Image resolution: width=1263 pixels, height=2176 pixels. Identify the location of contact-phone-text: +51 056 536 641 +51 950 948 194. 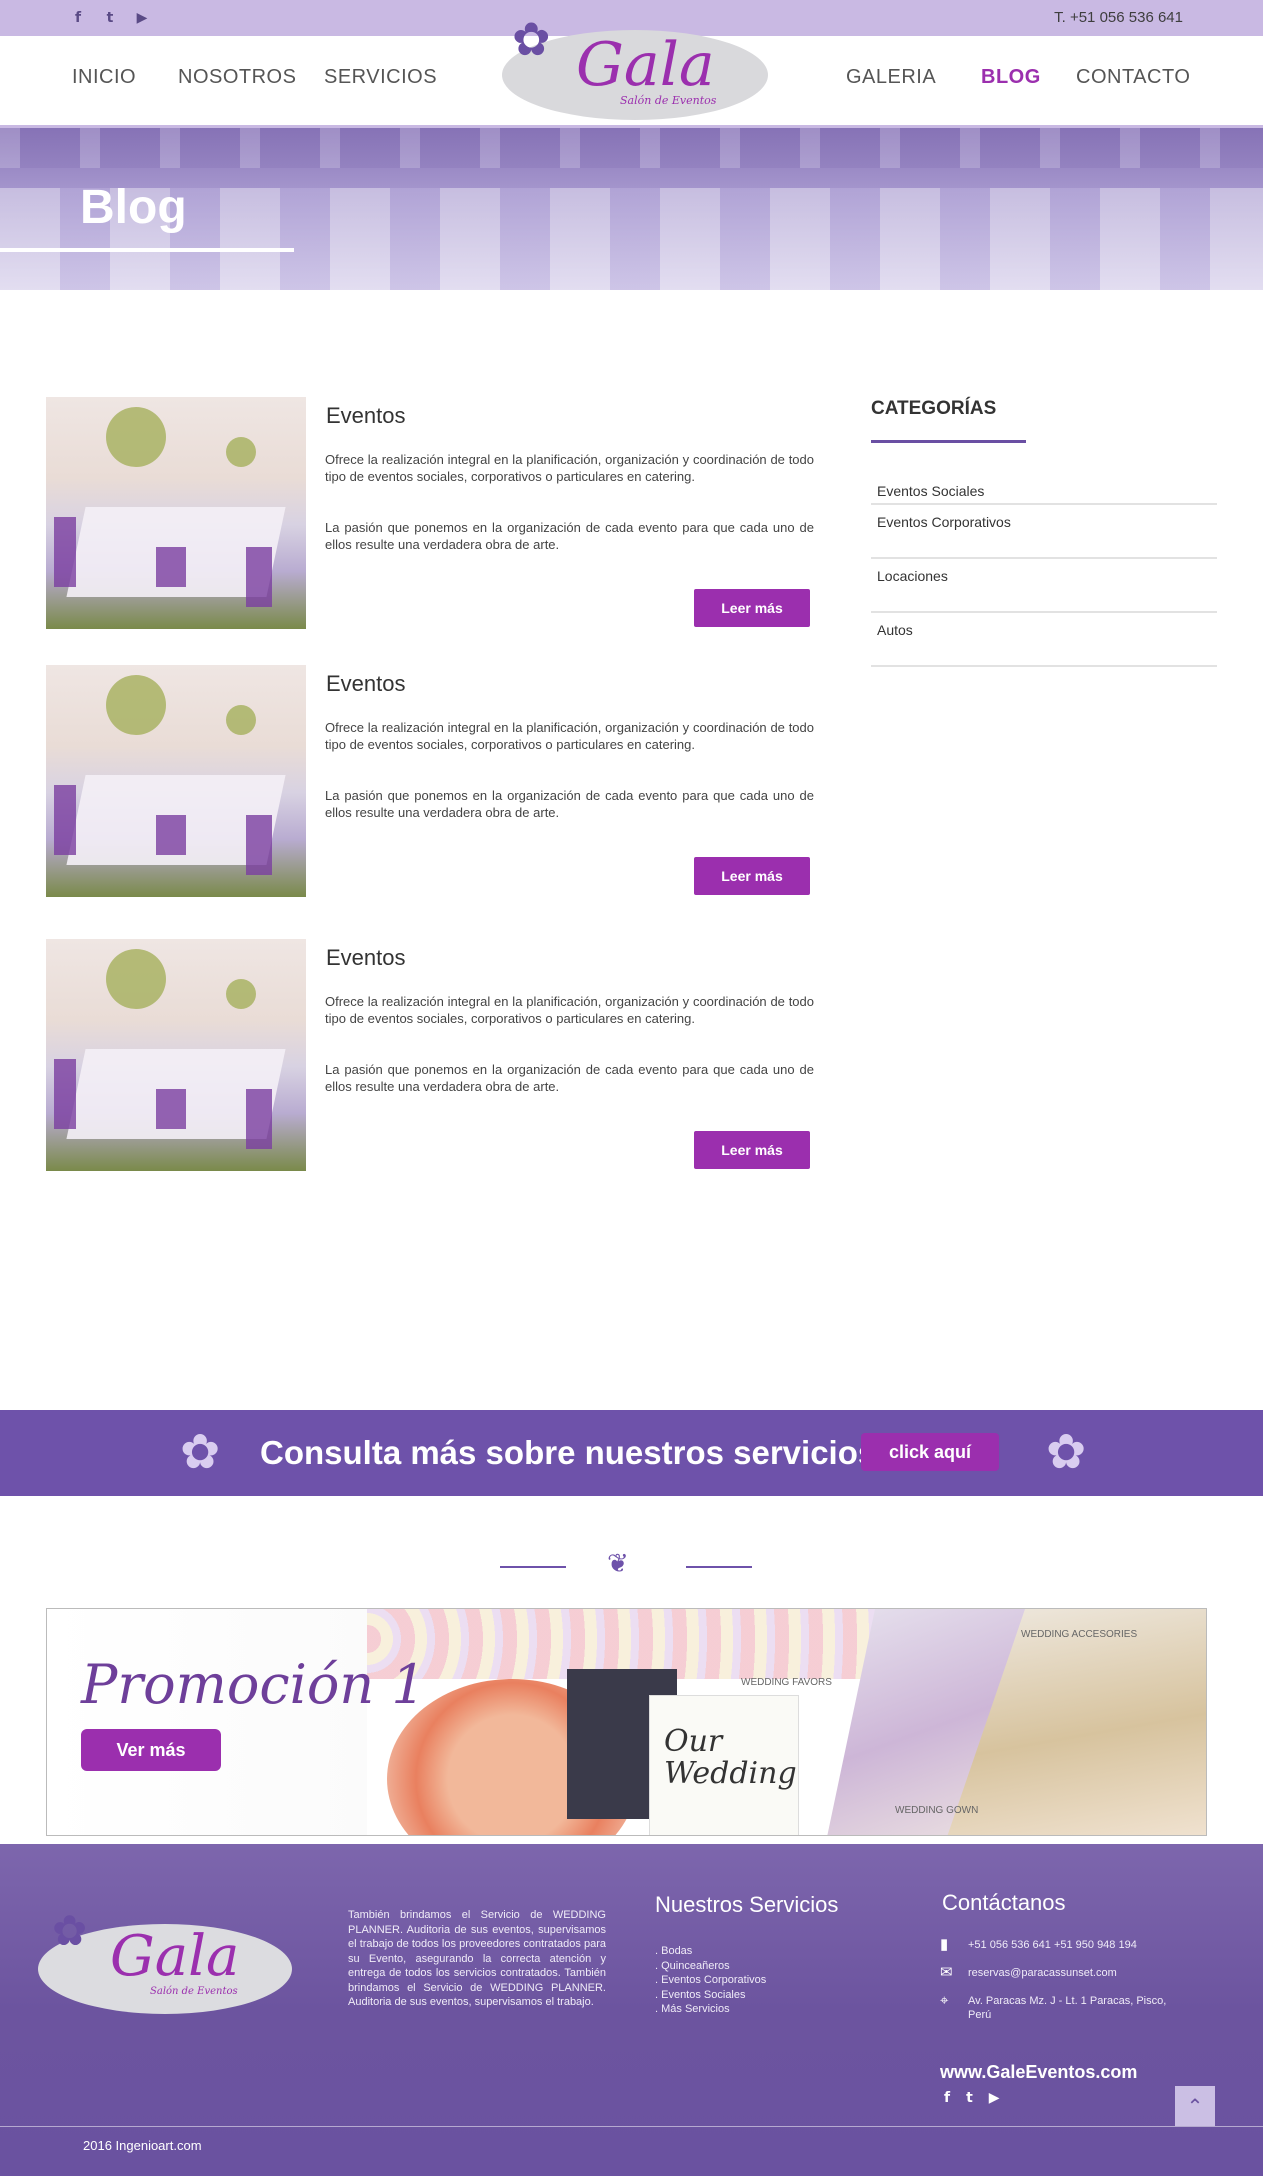
(1052, 1945).